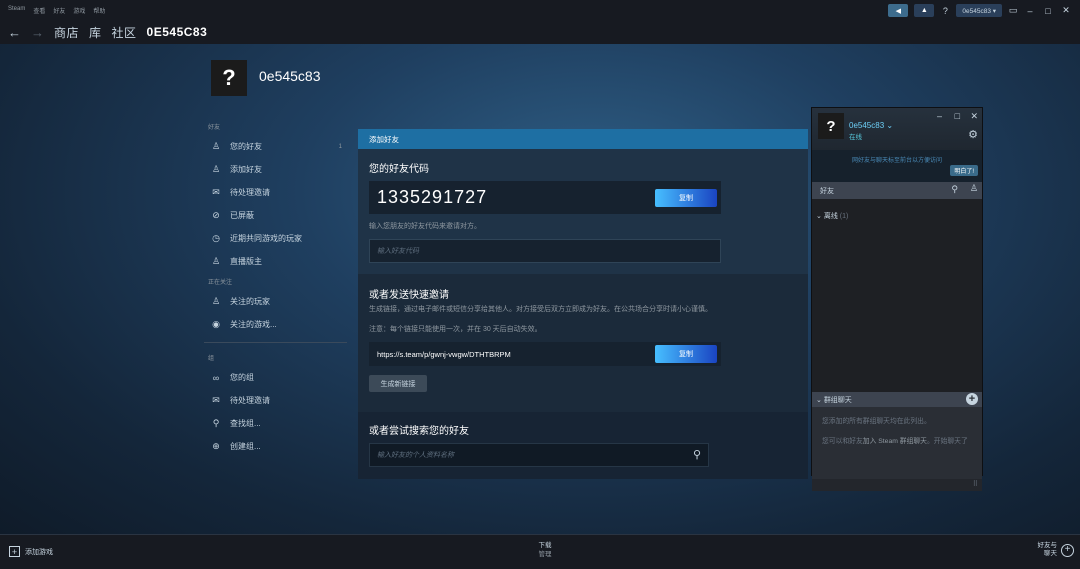 This screenshot has height=569, width=1080. Describe the element at coordinates (229, 78) in the screenshot. I see `profile-avatar: ?` at that location.